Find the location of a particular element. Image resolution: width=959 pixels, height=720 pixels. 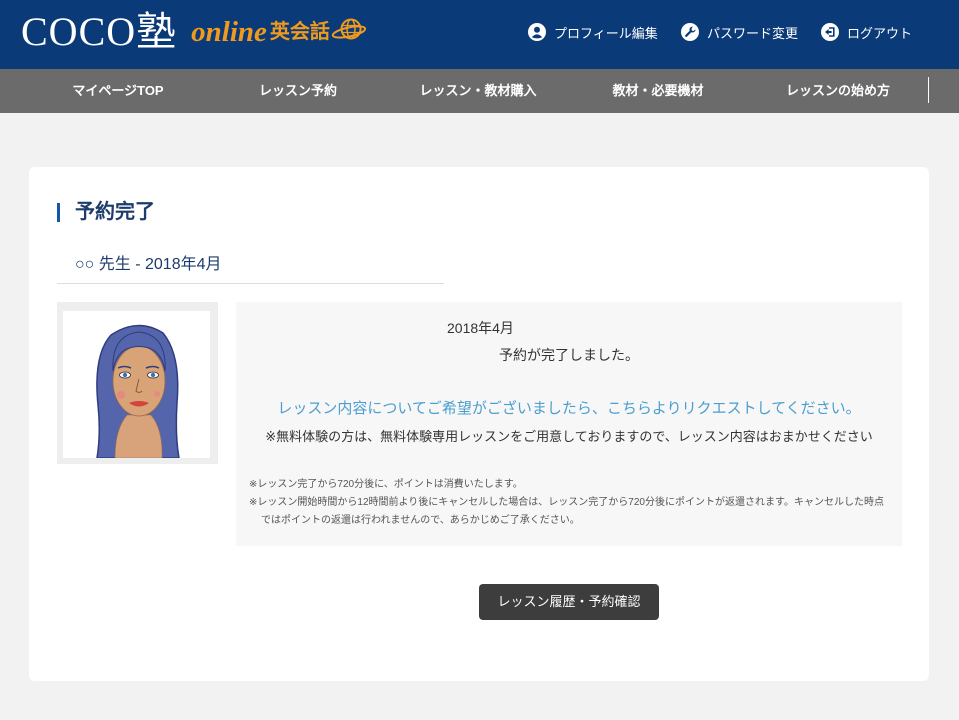

site-logo: COCO塾 online 英会話 is located at coordinates (194, 32).